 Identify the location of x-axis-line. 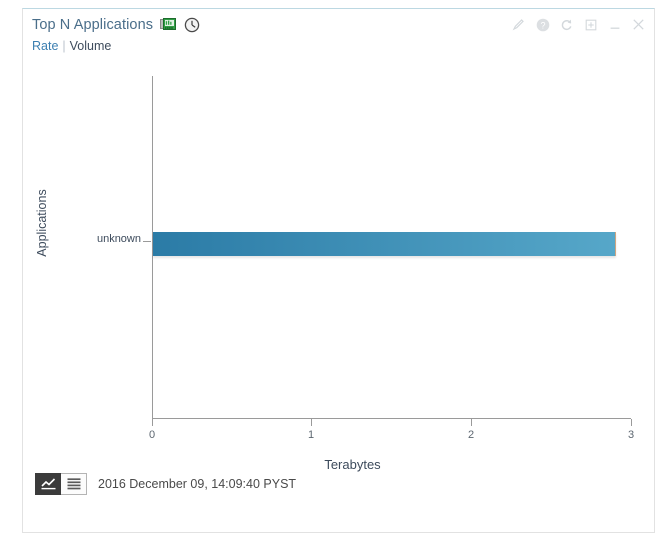
(391, 418).